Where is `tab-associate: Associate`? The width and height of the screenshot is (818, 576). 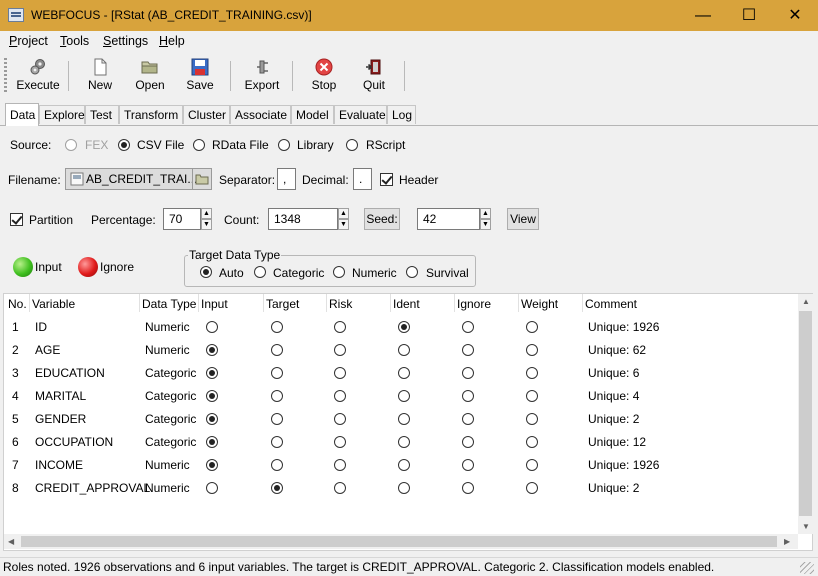 tab-associate: Associate is located at coordinates (260, 114).